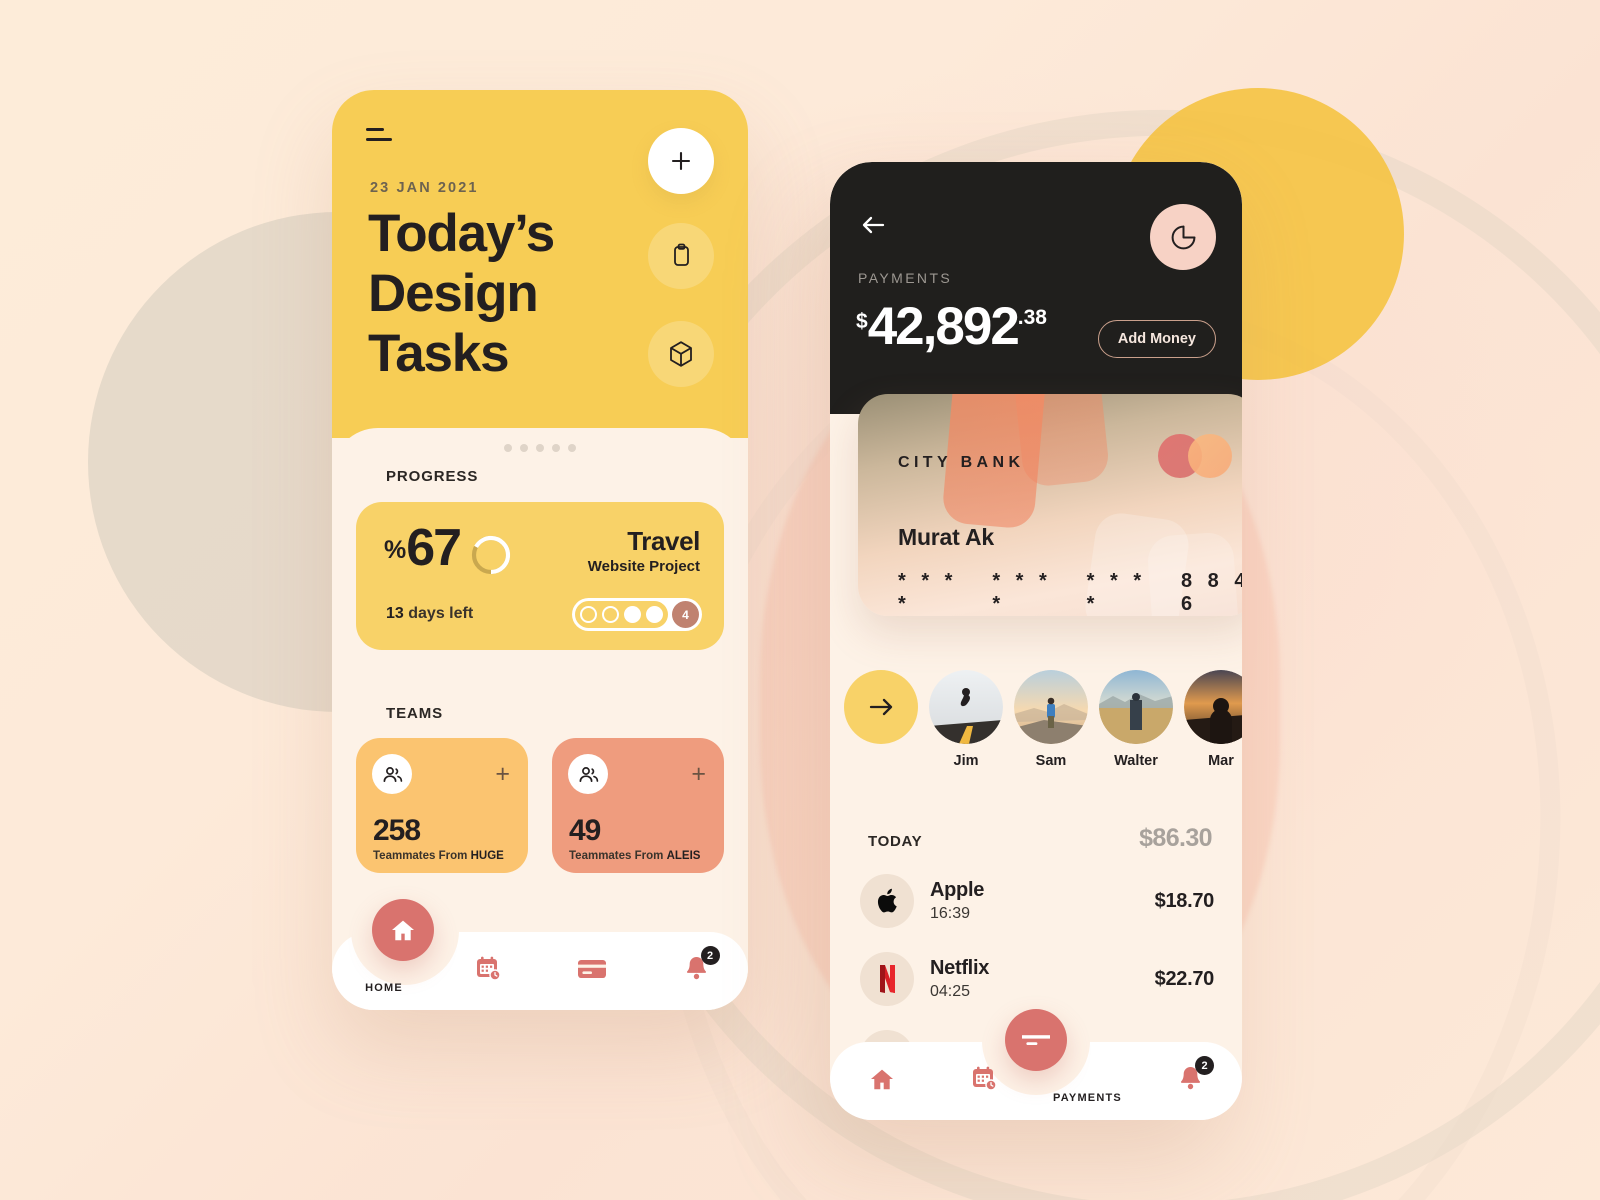 The image size is (1600, 1200). What do you see at coordinates (461, 294) in the screenshot?
I see `page-title: Today’s Design Tasks` at bounding box center [461, 294].